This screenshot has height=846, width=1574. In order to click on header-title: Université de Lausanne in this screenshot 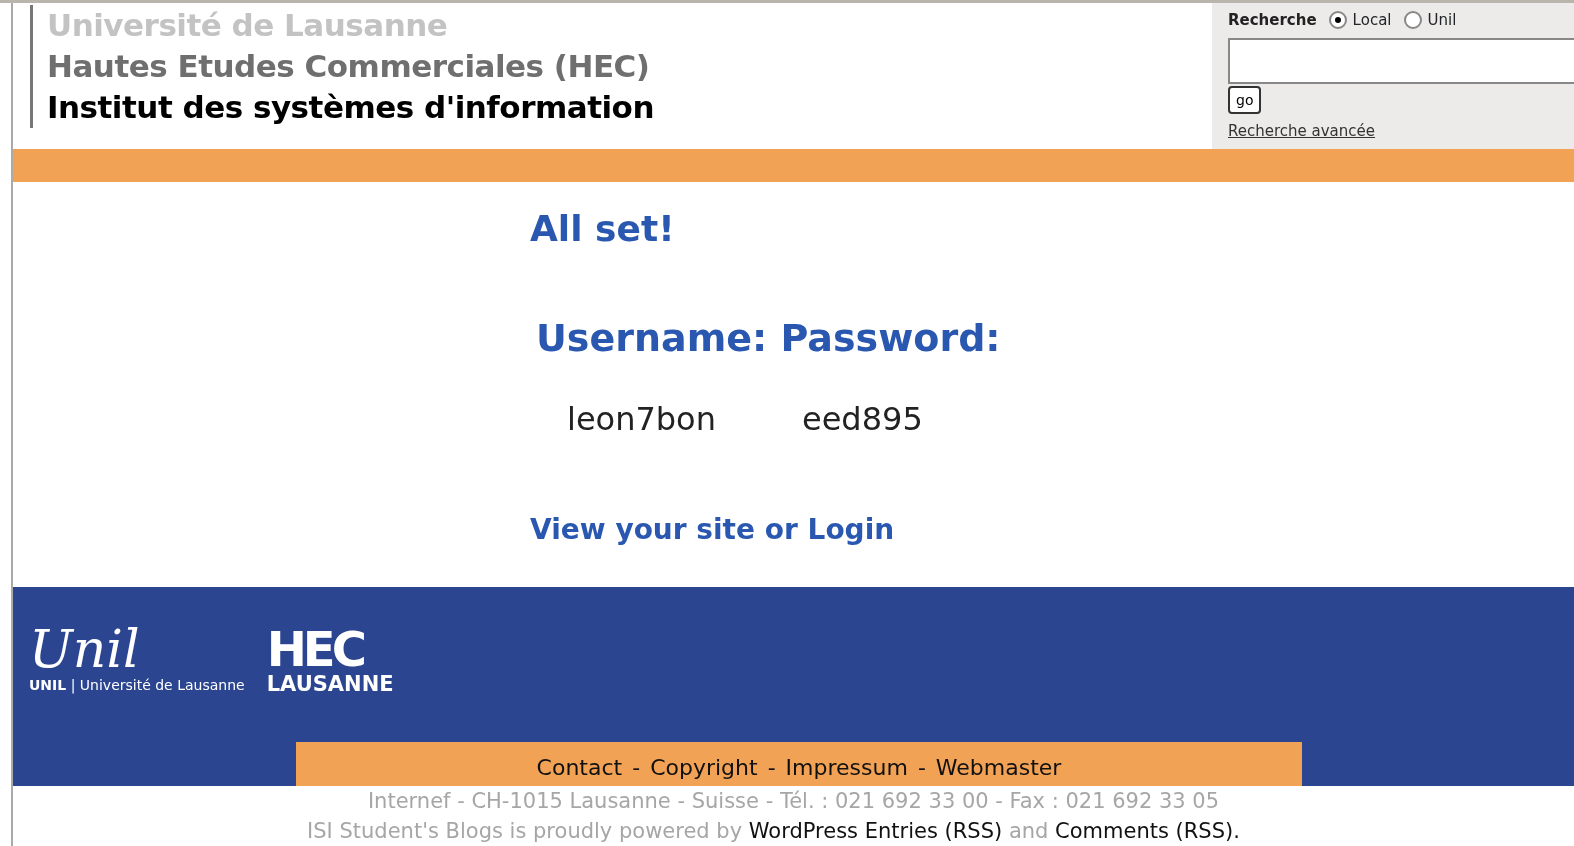, I will do `click(248, 25)`.